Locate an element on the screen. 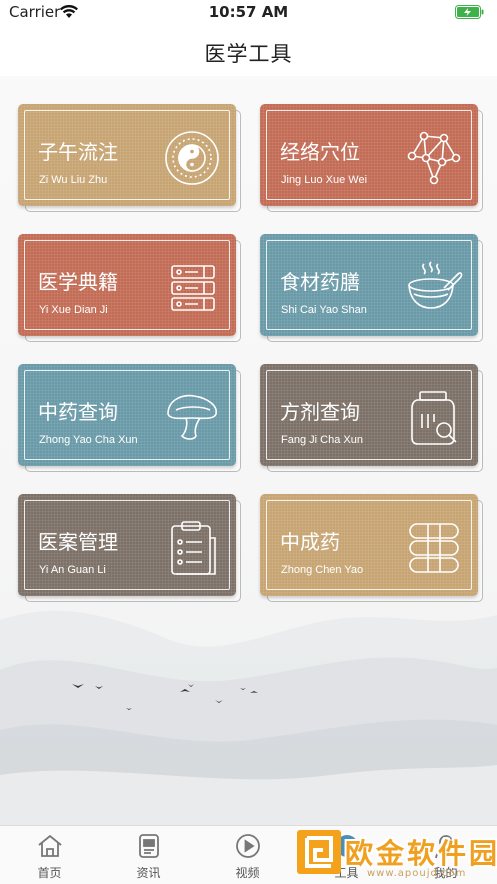 The width and height of the screenshot is (497, 884). tool-card-title: 中药查询 is located at coordinates (78, 412).